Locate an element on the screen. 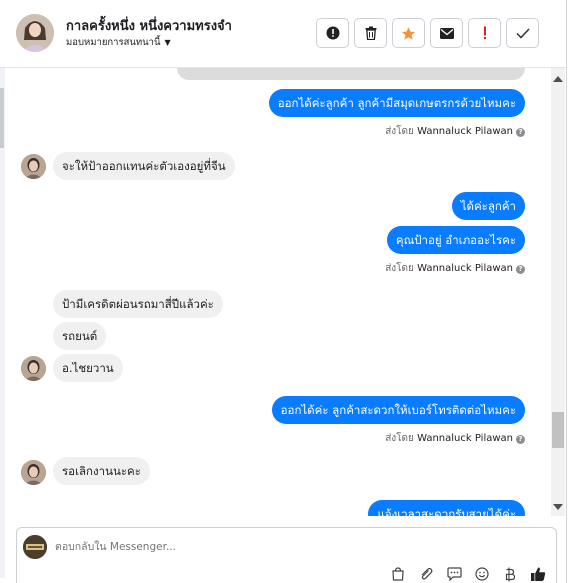 This screenshot has height=583, width=576. follow-up-button is located at coordinates (484, 33).